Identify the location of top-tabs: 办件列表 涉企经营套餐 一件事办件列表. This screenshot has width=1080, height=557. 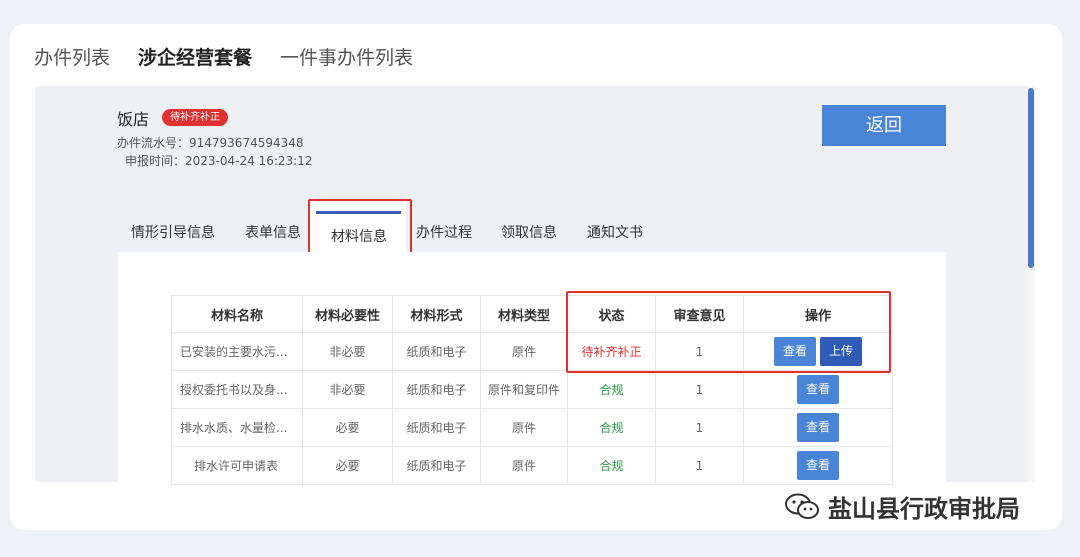
(223, 56).